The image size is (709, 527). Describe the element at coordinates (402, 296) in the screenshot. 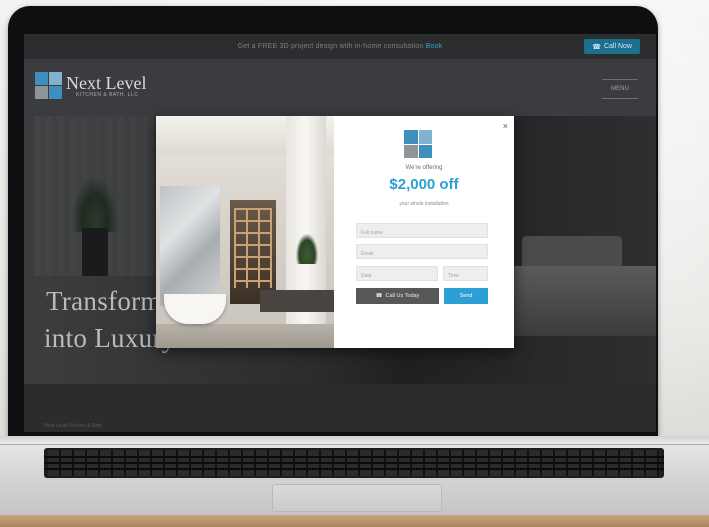

I see `call-us-label: Call Us Today` at that location.